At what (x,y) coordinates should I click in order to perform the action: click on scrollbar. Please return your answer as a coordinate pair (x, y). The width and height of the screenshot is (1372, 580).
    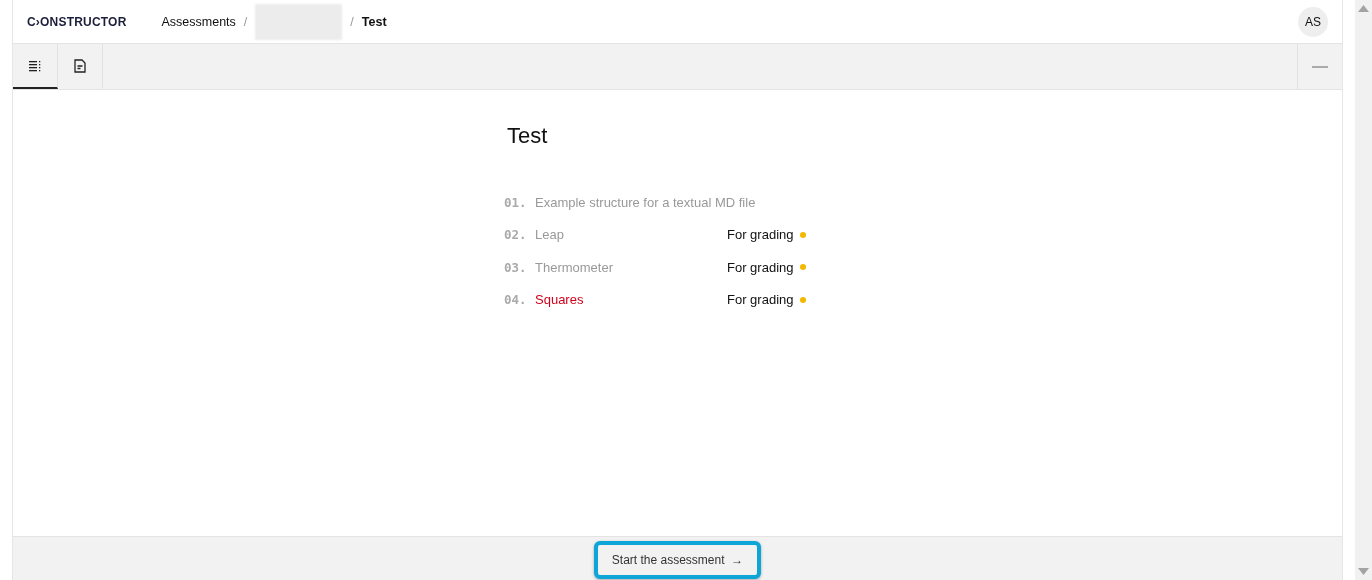
    Looking at the image, I should click on (1363, 290).